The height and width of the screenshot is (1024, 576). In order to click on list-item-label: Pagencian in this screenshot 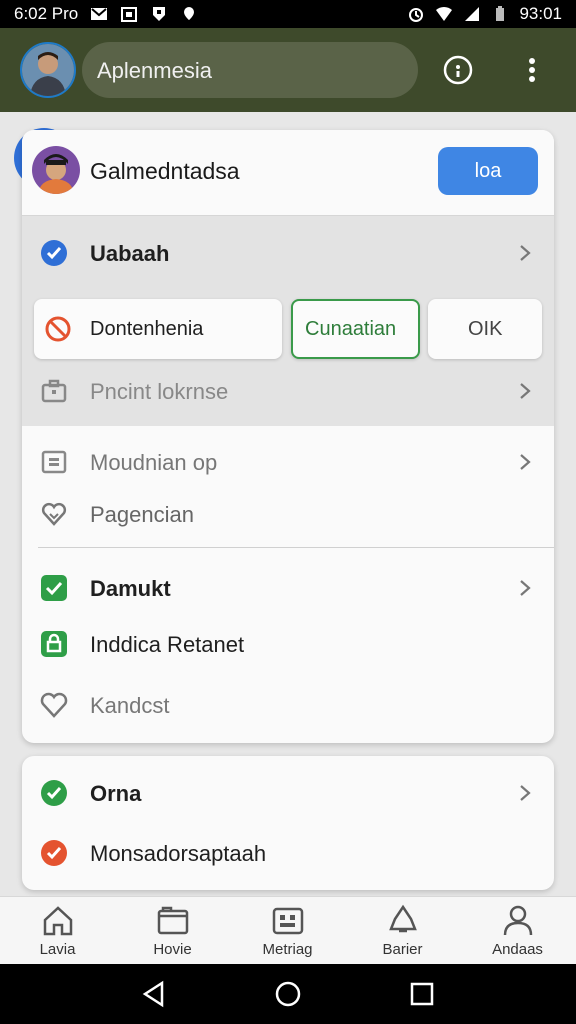, I will do `click(142, 514)`.